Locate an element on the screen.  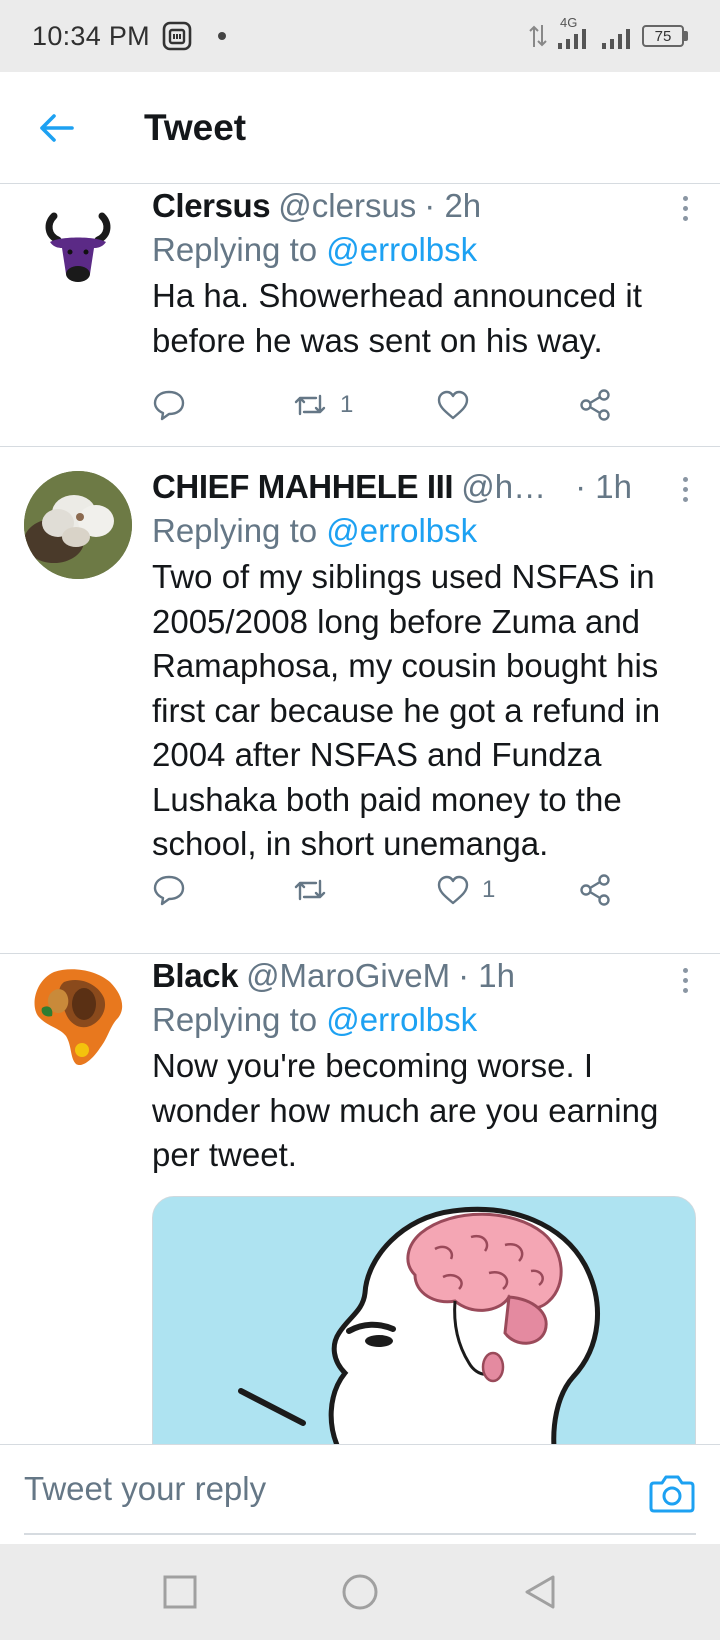
back-nav-button is located at coordinates (540, 1592).